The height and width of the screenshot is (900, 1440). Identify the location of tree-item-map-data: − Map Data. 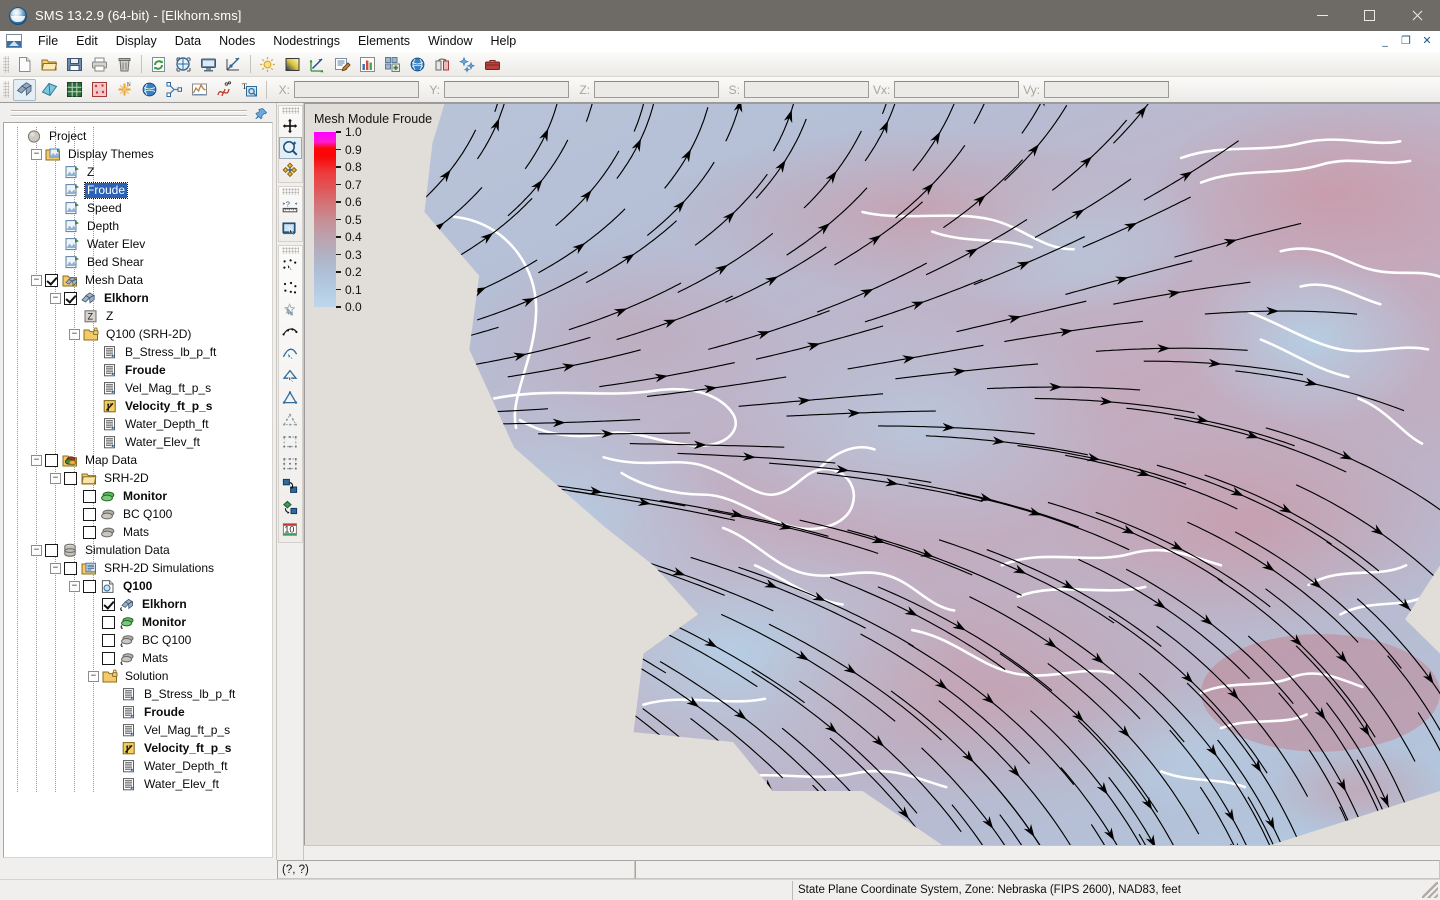
(138, 460).